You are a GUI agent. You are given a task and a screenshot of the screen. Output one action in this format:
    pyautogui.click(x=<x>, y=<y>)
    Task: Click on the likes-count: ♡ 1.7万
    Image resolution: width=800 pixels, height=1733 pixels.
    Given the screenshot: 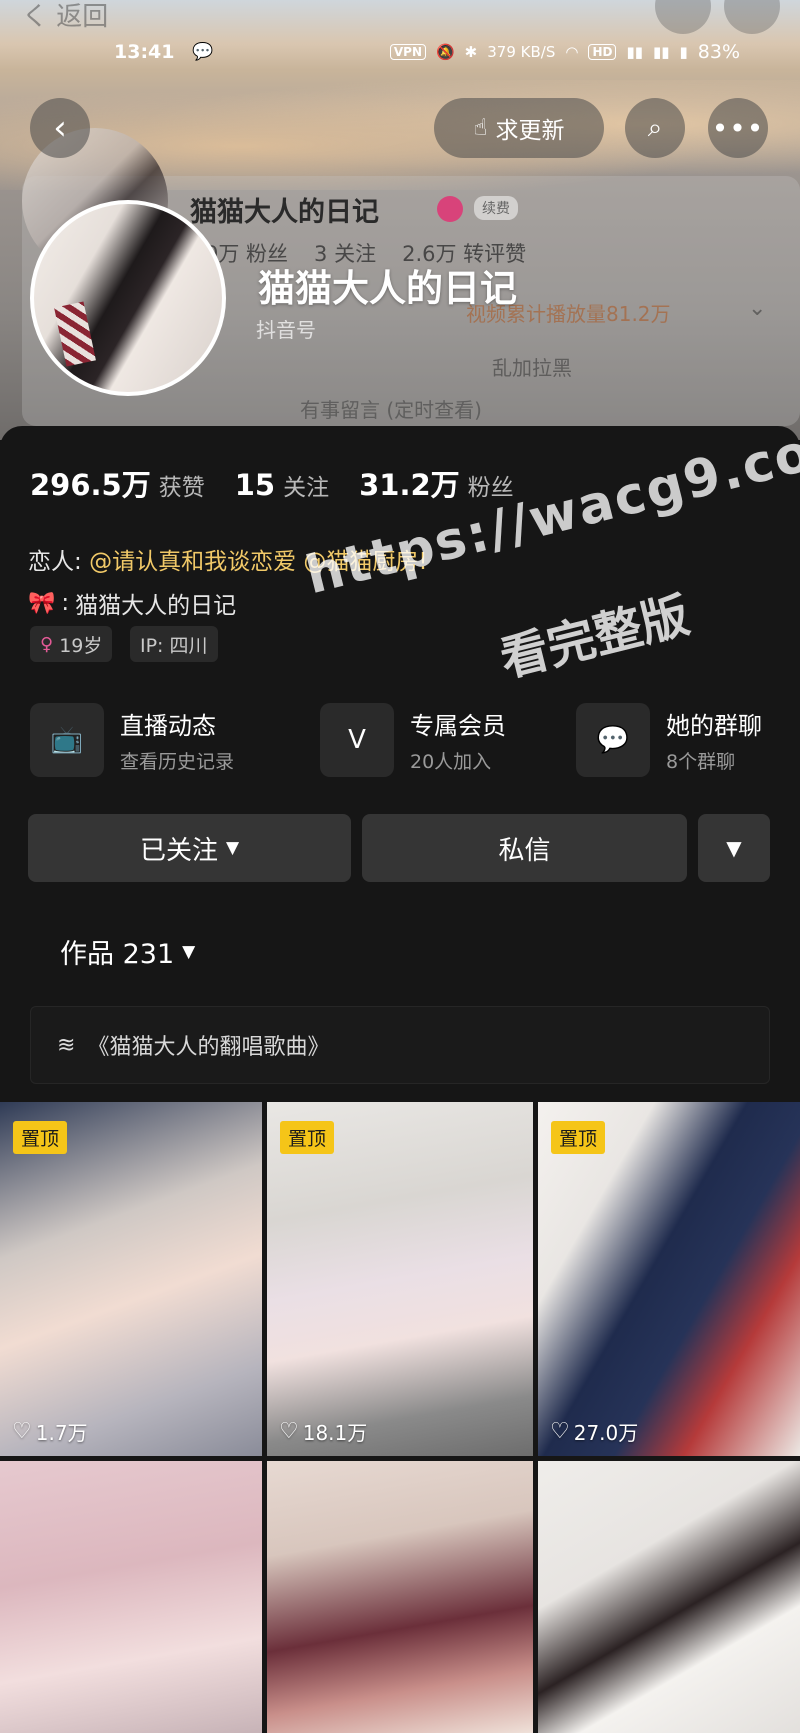 What is the action you would take?
    pyautogui.click(x=50, y=1431)
    